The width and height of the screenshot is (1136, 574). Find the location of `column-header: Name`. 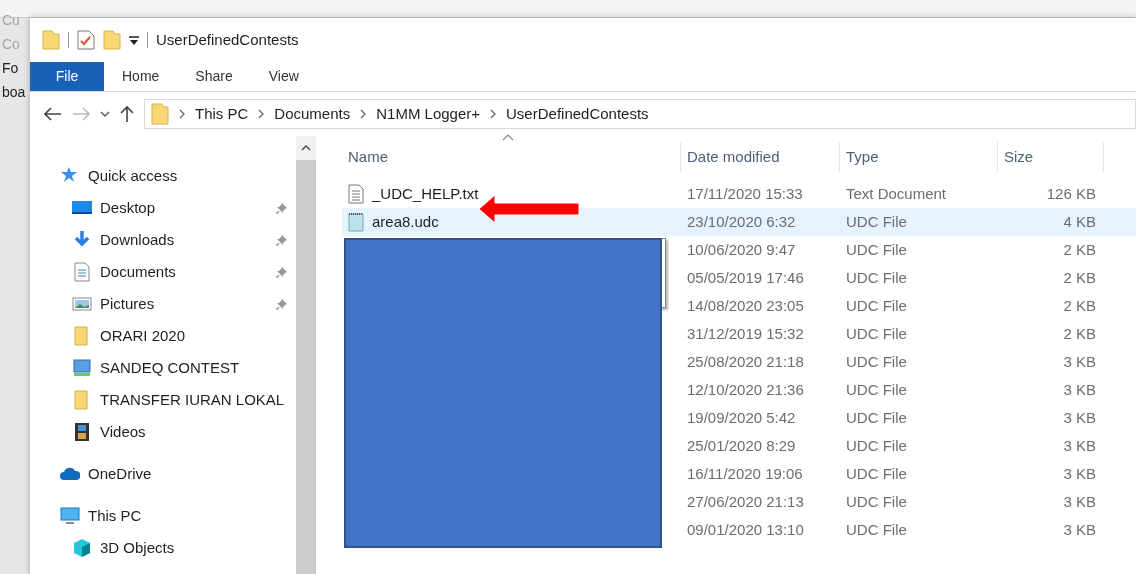

column-header: Name is located at coordinates (511, 157).